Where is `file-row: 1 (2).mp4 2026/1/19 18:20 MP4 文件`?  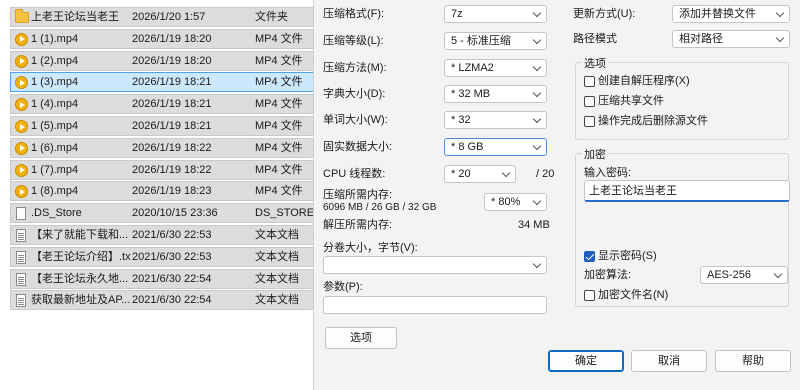 file-row: 1 (2).mp4 2026/1/19 18:20 MP4 文件 is located at coordinates (170, 60).